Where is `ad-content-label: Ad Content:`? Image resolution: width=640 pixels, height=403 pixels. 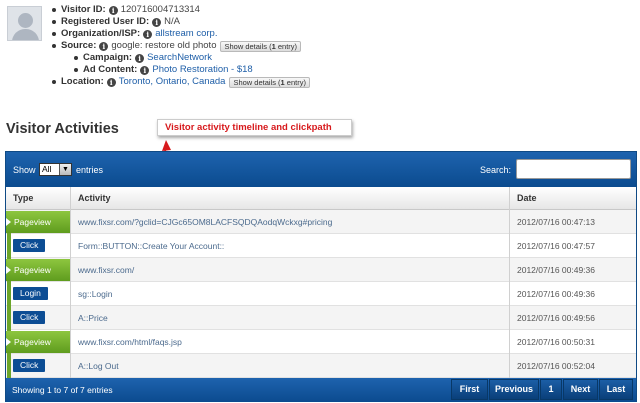
ad-content-label: Ad Content: is located at coordinates (110, 69).